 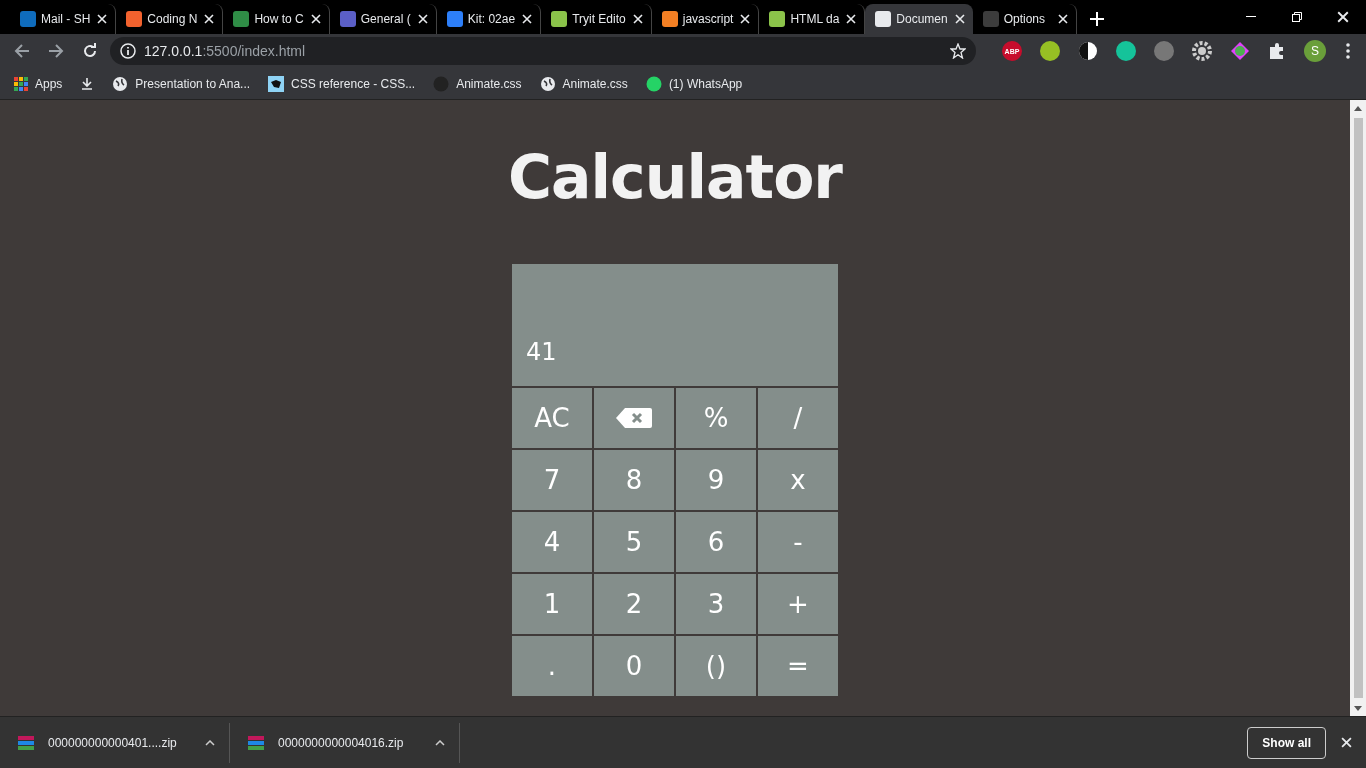 What do you see at coordinates (552, 604) in the screenshot?
I see `calculator-key: 1` at bounding box center [552, 604].